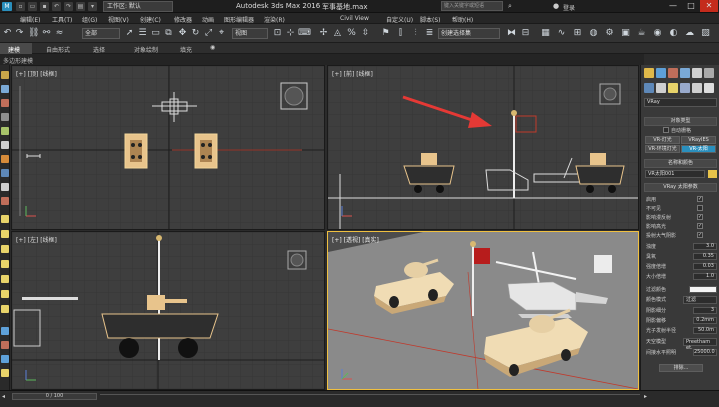 This screenshot has width=719, height=407. Describe the element at coordinates (14, 49) in the screenshot. I see `tab-modeling: 建模` at that location.